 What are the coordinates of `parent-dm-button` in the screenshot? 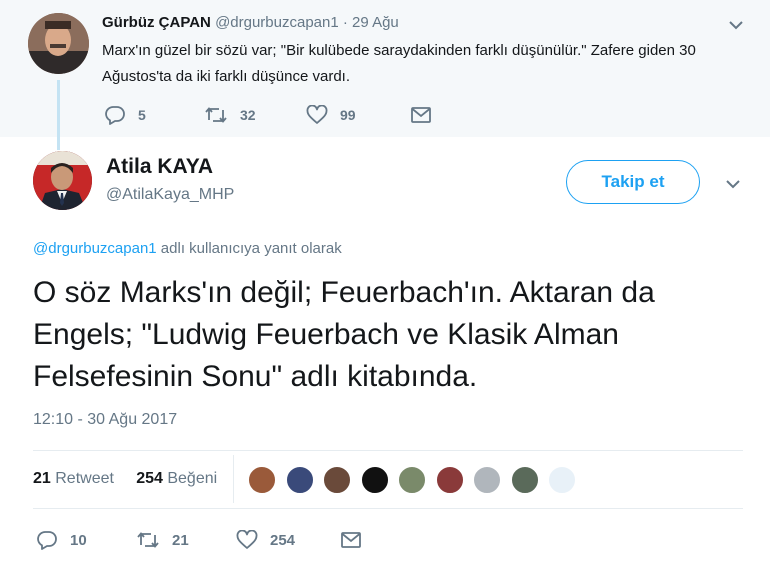 It's located at (421, 115).